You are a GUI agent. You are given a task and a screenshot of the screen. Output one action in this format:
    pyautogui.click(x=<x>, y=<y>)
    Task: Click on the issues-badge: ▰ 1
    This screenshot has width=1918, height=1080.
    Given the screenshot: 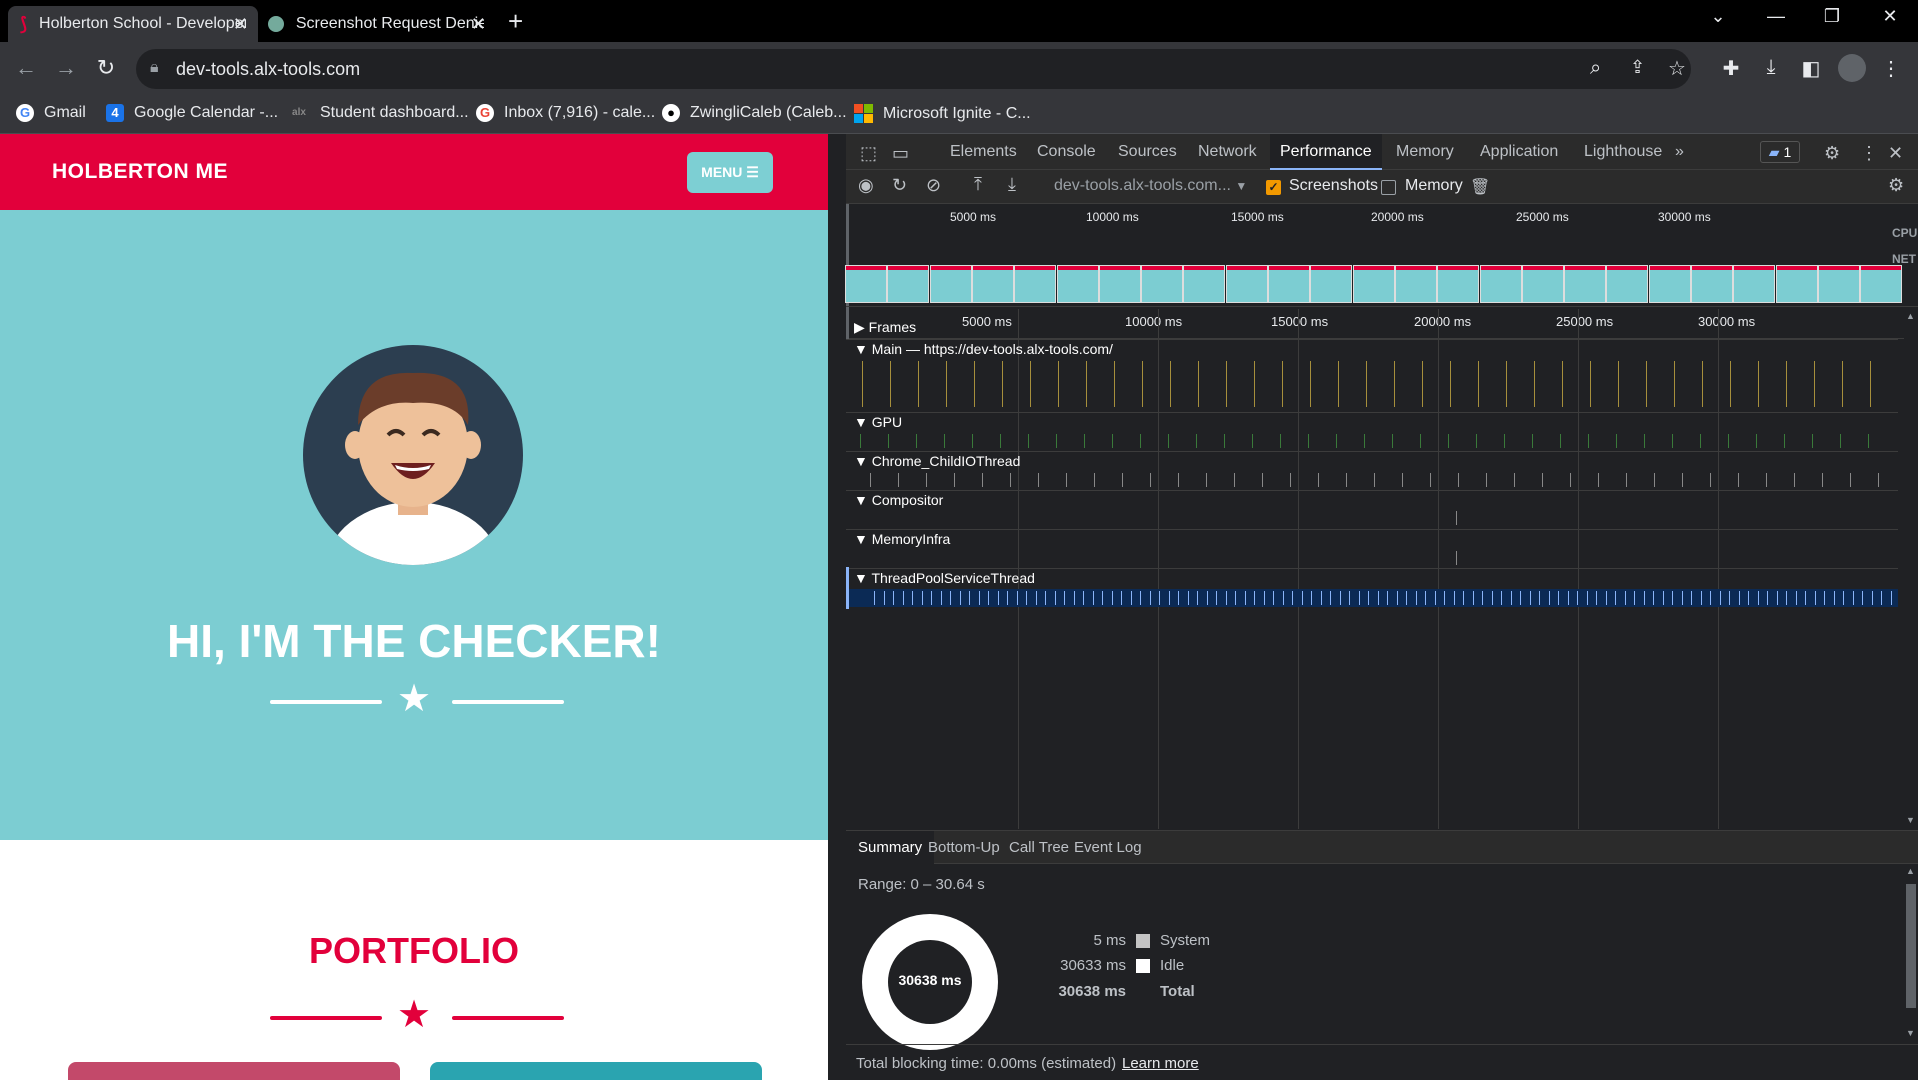 What is the action you would take?
    pyautogui.click(x=1780, y=152)
    